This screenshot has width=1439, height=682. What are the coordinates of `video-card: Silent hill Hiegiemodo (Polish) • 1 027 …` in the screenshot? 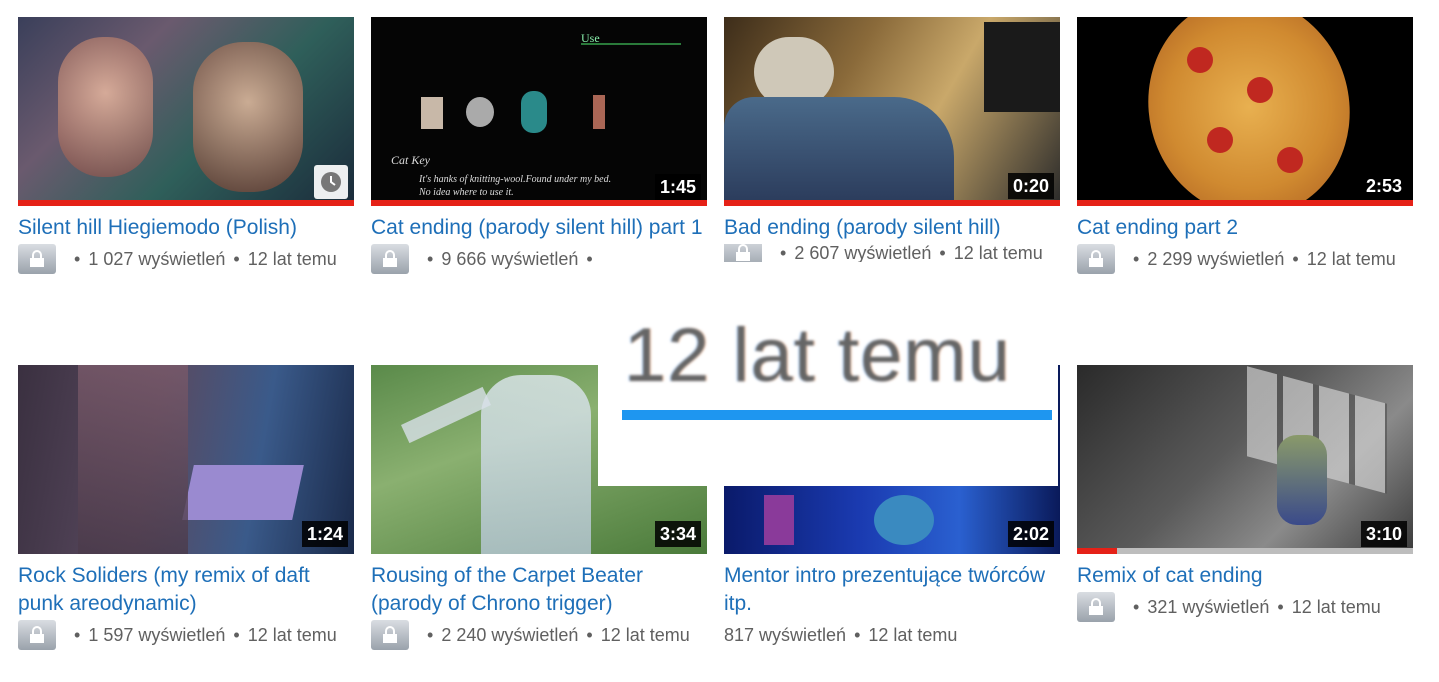 It's located at (186, 145).